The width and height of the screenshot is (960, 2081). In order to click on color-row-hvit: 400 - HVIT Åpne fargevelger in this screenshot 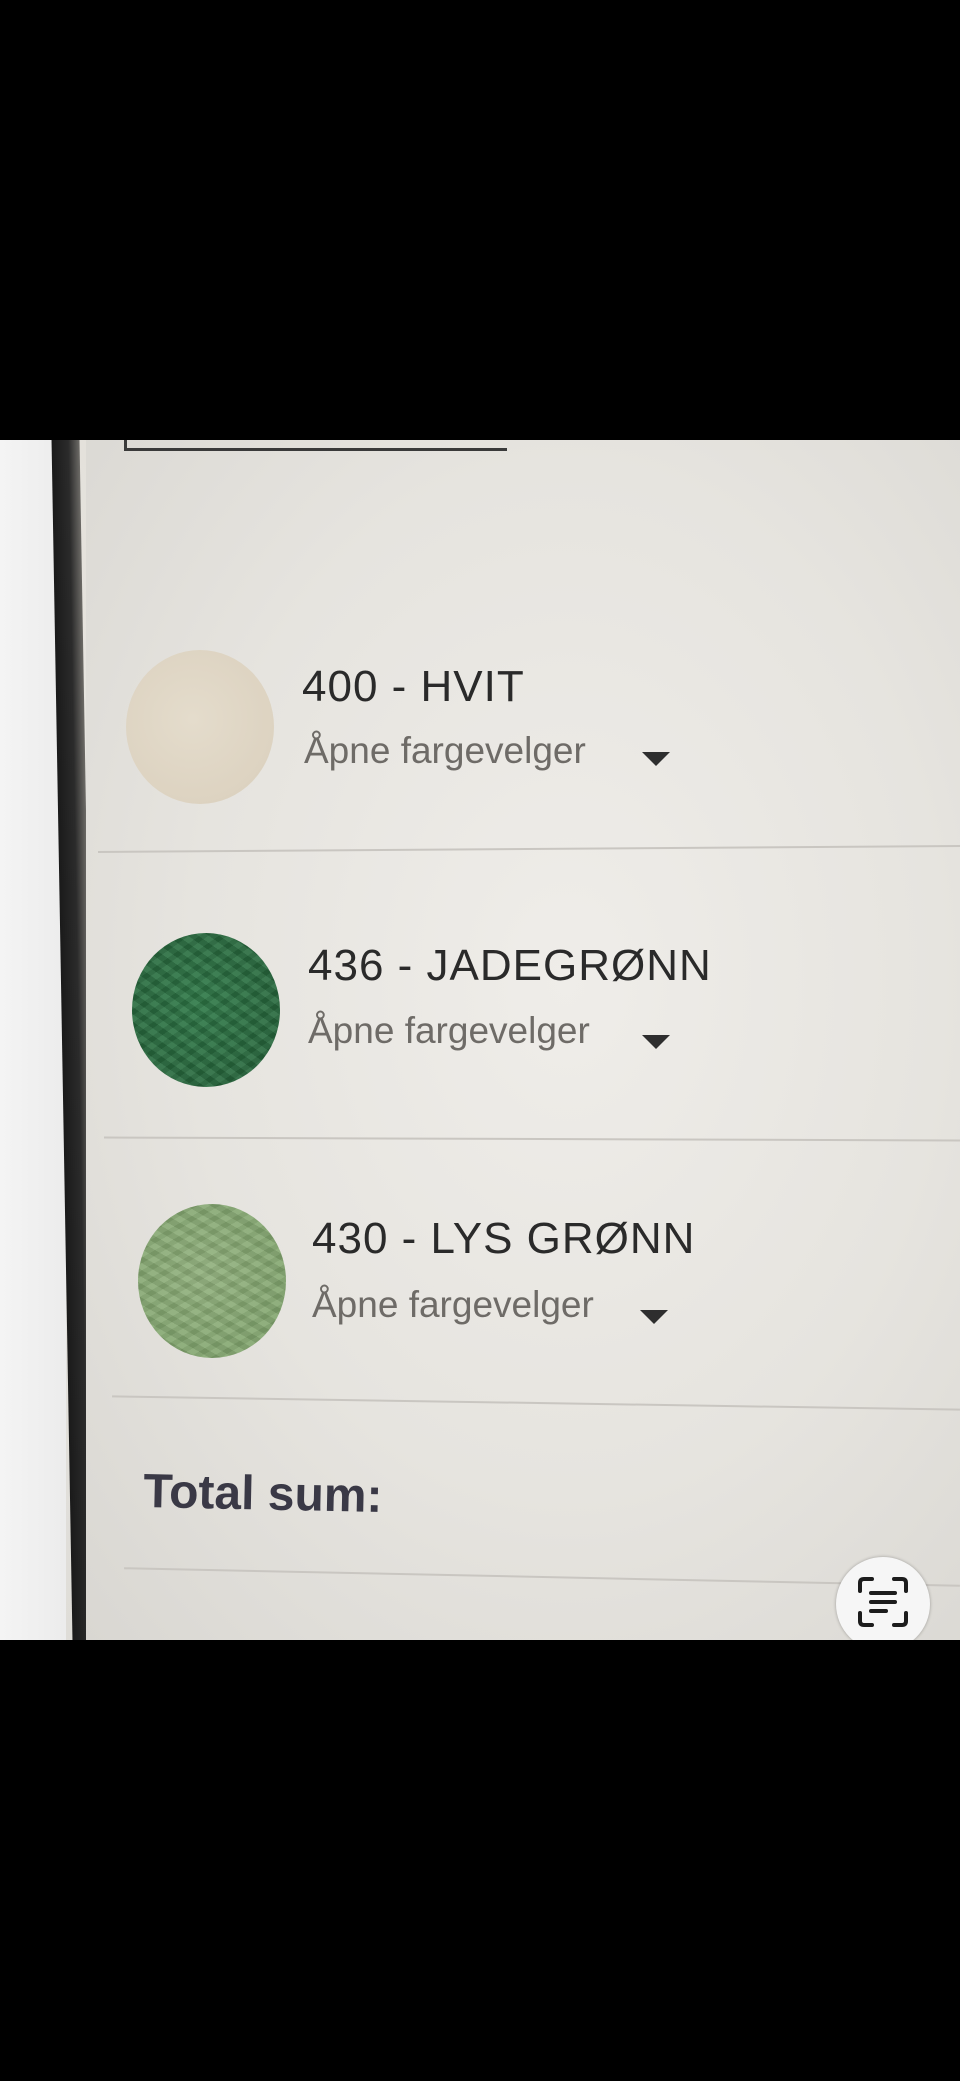, I will do `click(523, 728)`.